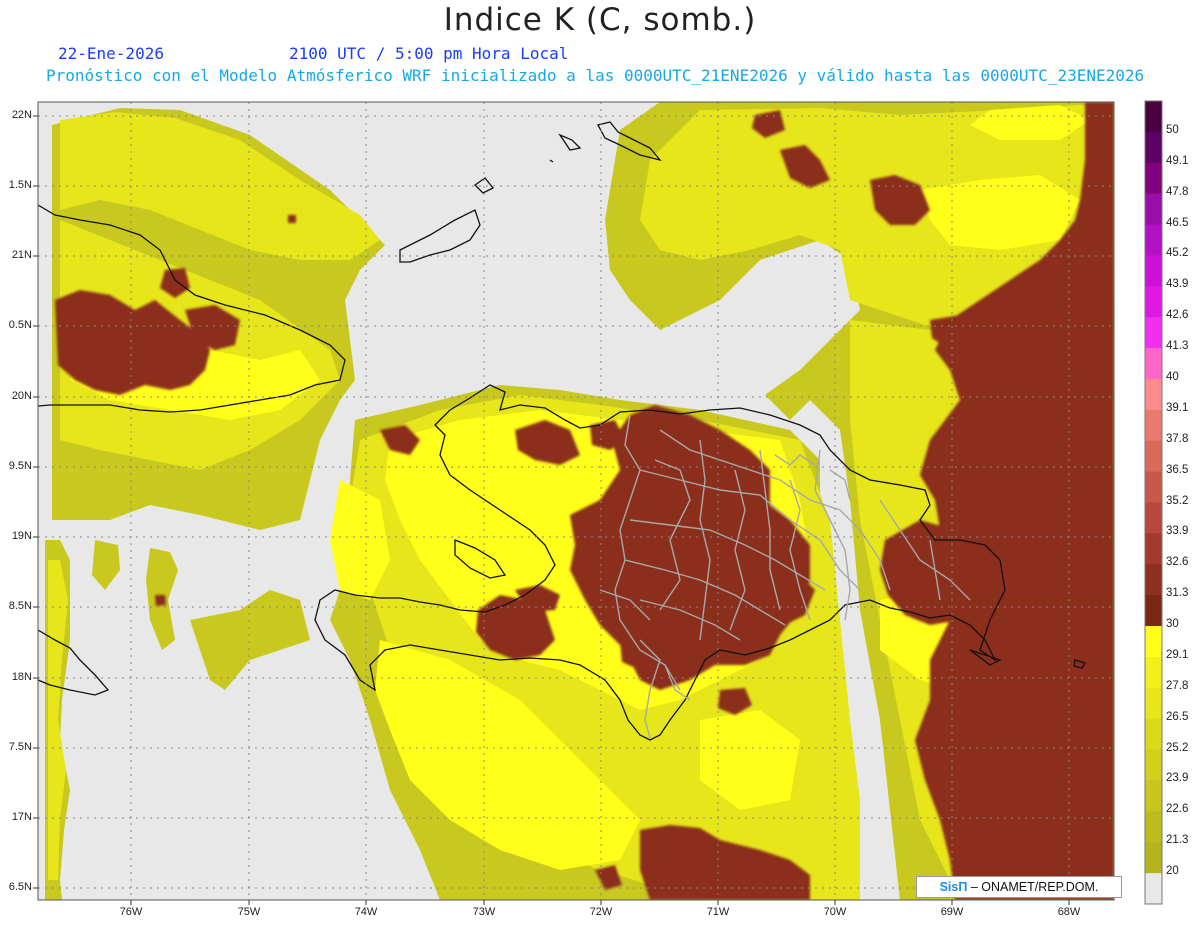 The width and height of the screenshot is (1200, 927). What do you see at coordinates (484, 912) in the screenshot?
I see `lon-label: 73W` at bounding box center [484, 912].